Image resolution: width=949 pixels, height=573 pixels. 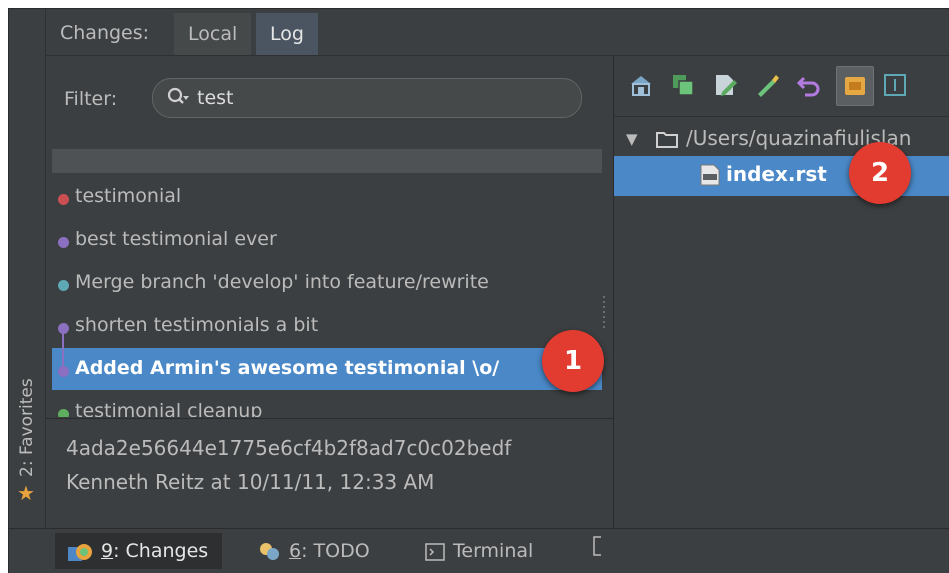 I want to click on star-icon: ★, so click(x=26, y=493).